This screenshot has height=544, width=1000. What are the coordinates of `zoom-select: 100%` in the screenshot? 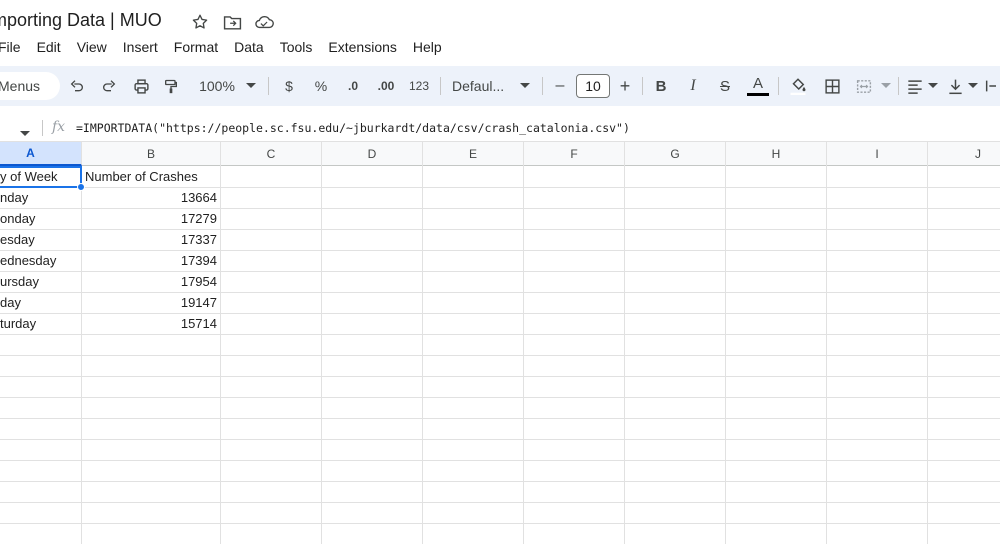 It's located at (217, 86).